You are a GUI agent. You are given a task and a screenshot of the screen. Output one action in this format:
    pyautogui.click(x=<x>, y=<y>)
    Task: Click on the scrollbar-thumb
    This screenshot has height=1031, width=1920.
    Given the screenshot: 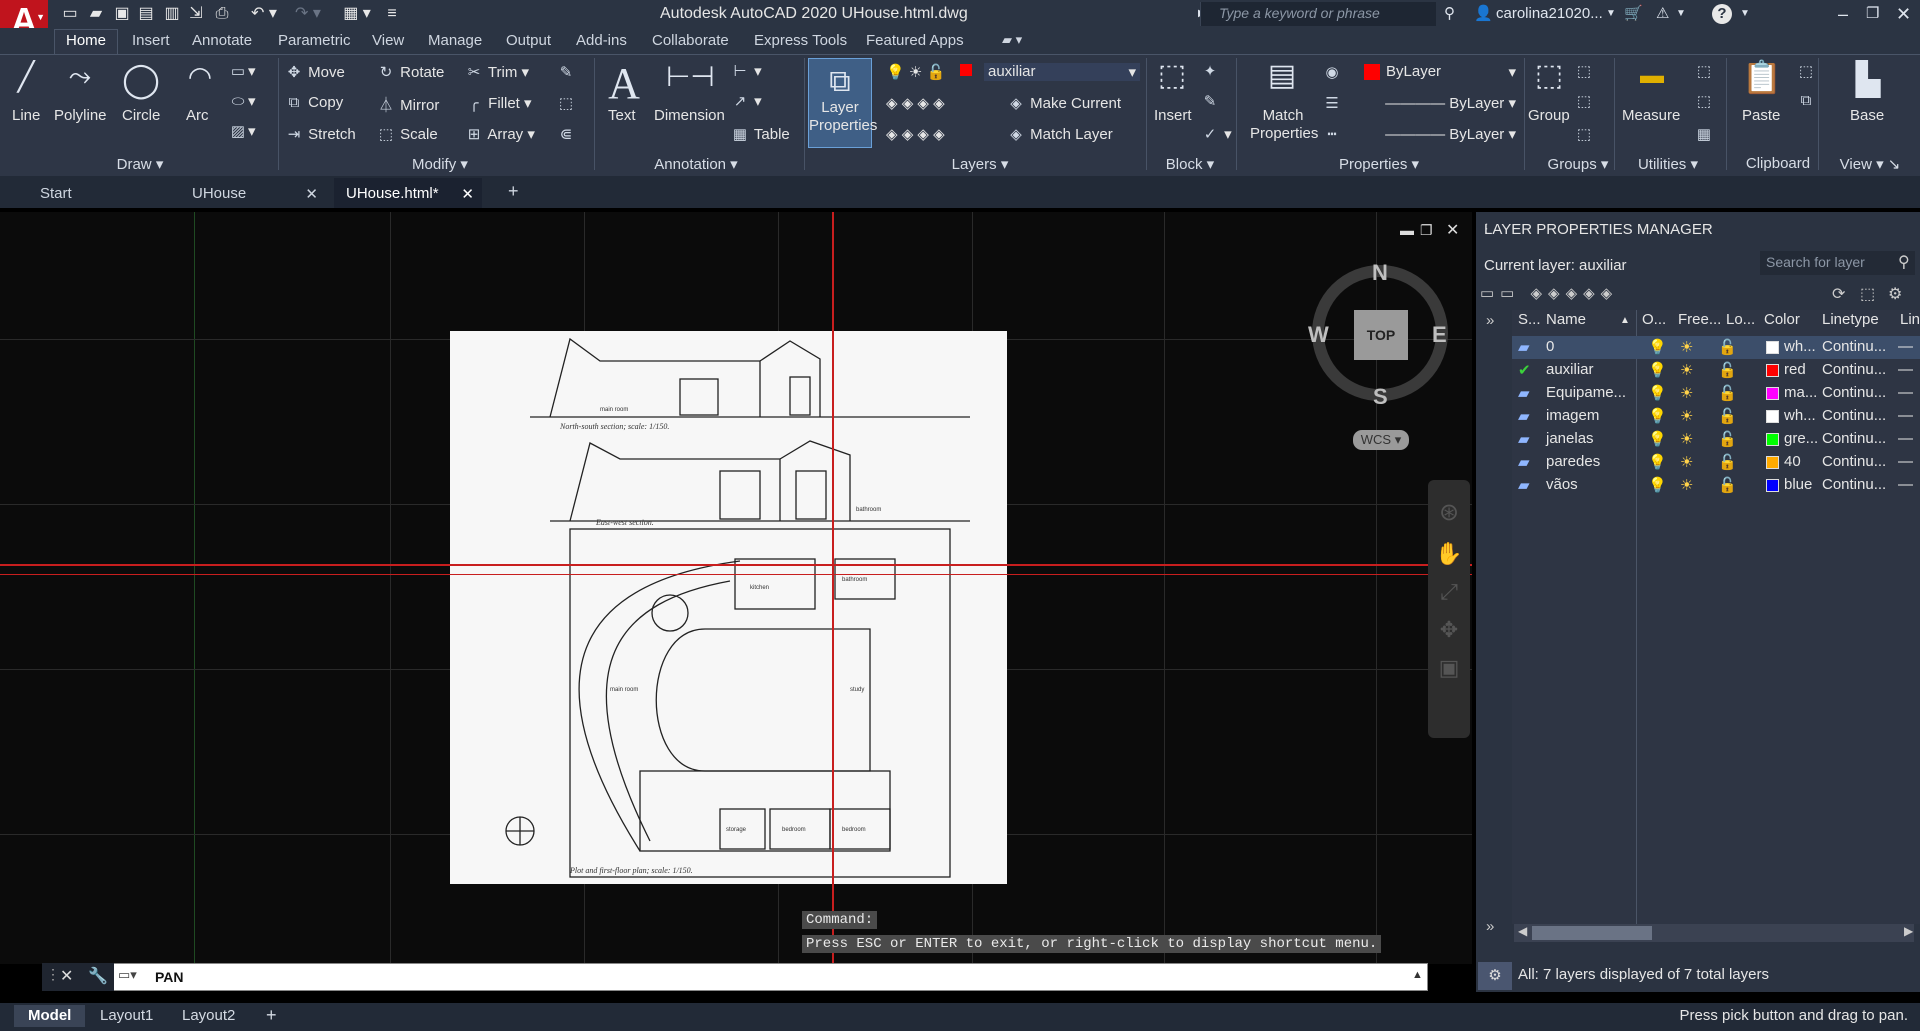 What is the action you would take?
    pyautogui.click(x=1592, y=933)
    